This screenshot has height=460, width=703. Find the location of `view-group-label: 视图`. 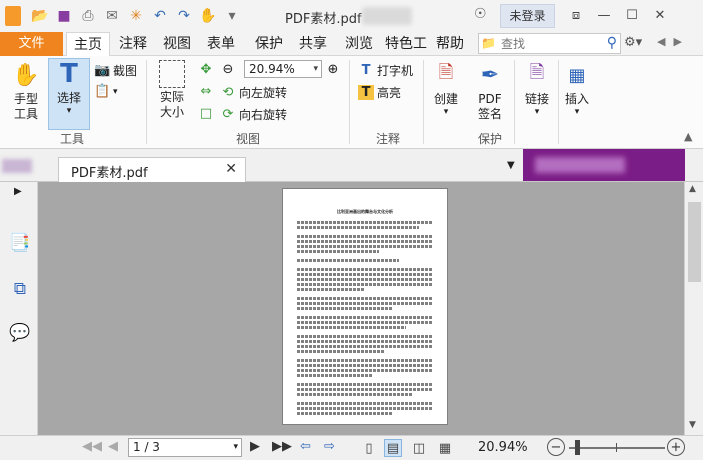

view-group-label: 视图 is located at coordinates (248, 139).